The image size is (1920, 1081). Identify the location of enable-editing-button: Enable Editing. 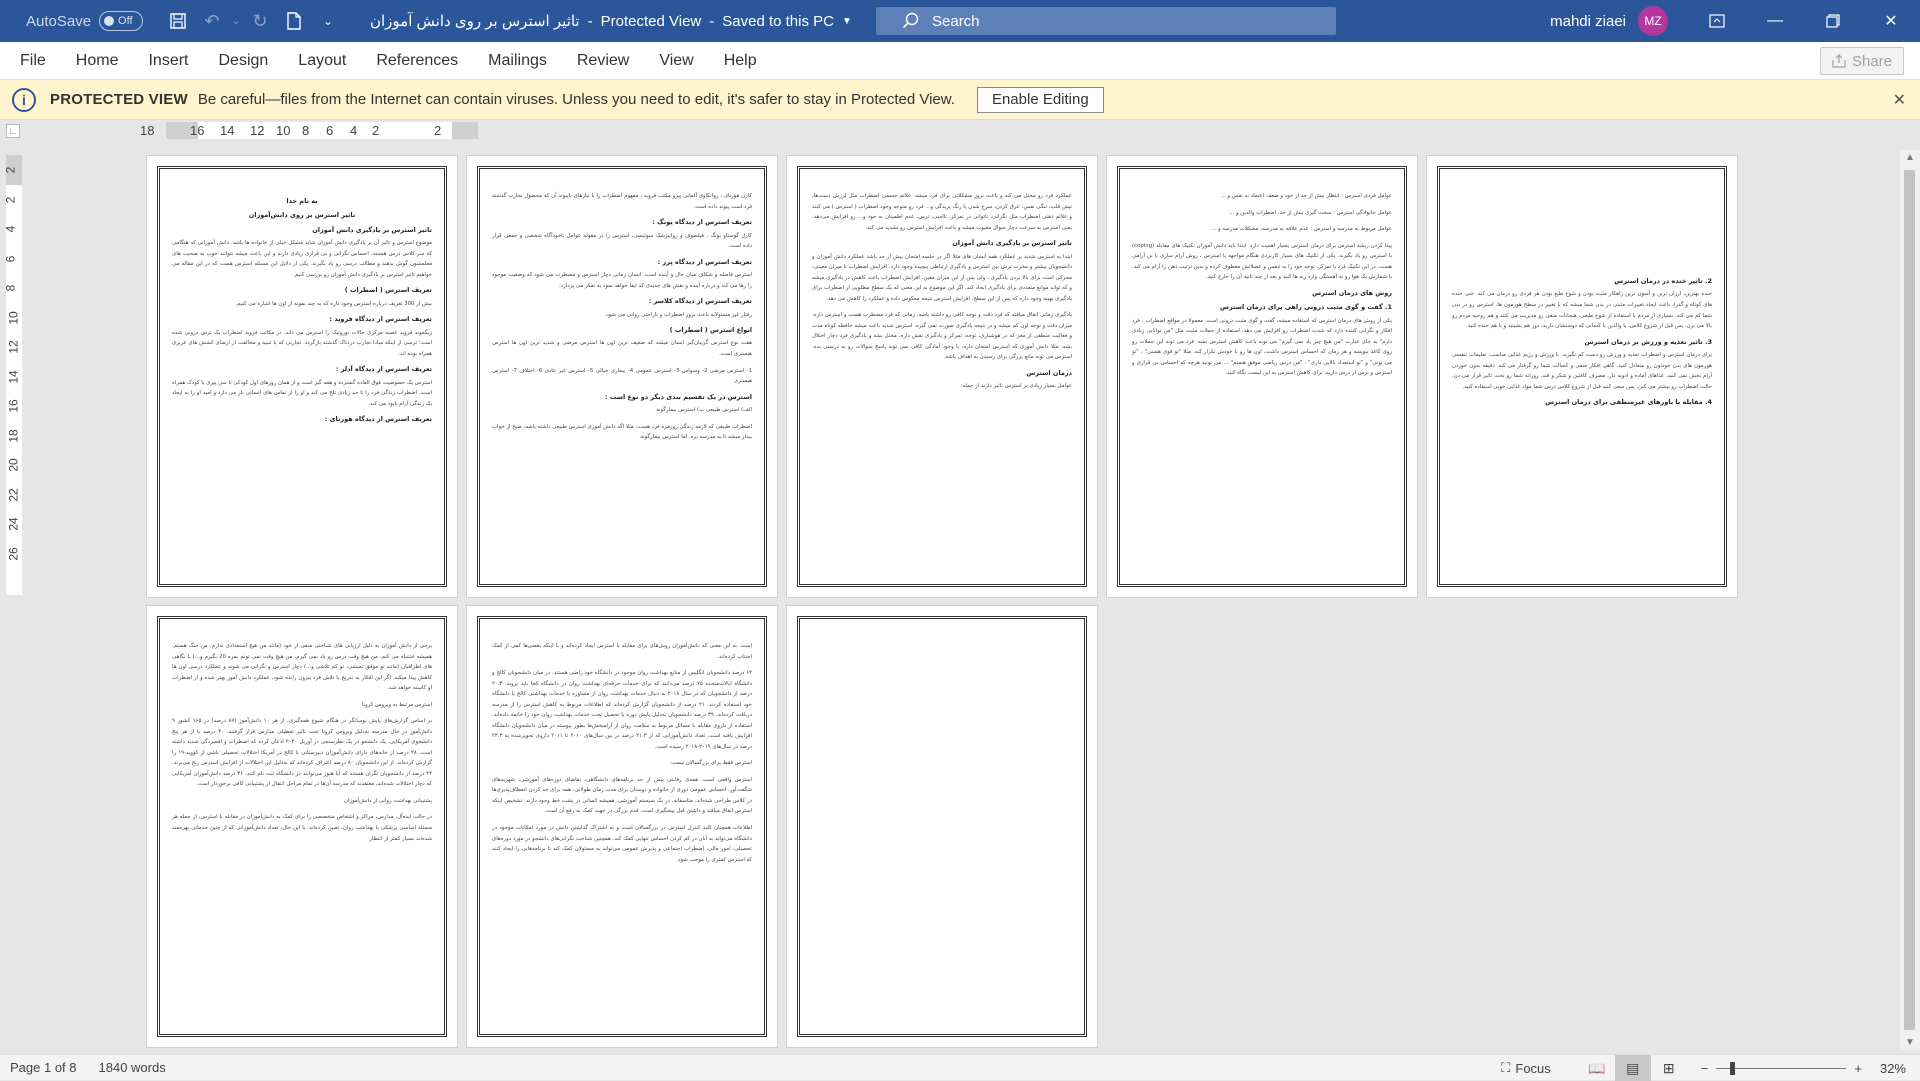
(1040, 99).